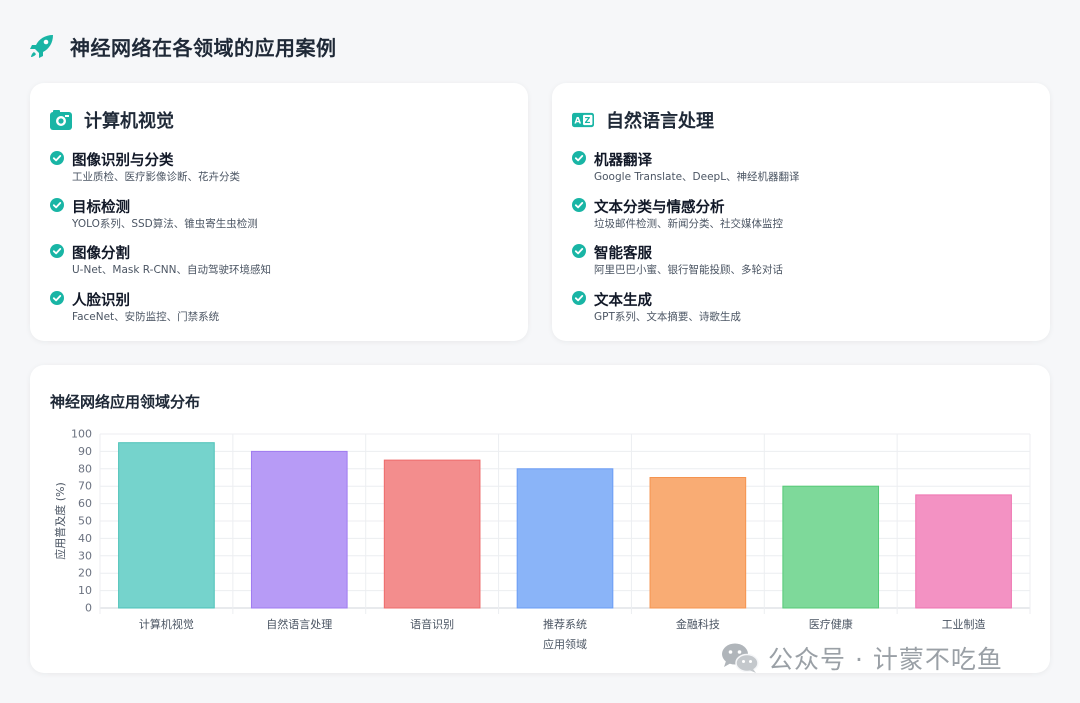 This screenshot has width=1080, height=703. What do you see at coordinates (299, 624) in the screenshot?
I see `x-tick-label: 自然语言处理` at bounding box center [299, 624].